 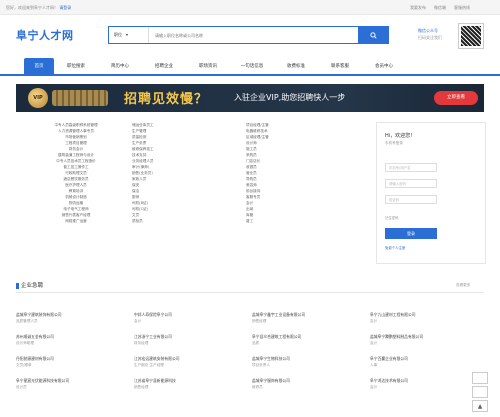 What do you see at coordinates (411, 167) in the screenshot?
I see `username-field: 手机号/用户名` at bounding box center [411, 167].